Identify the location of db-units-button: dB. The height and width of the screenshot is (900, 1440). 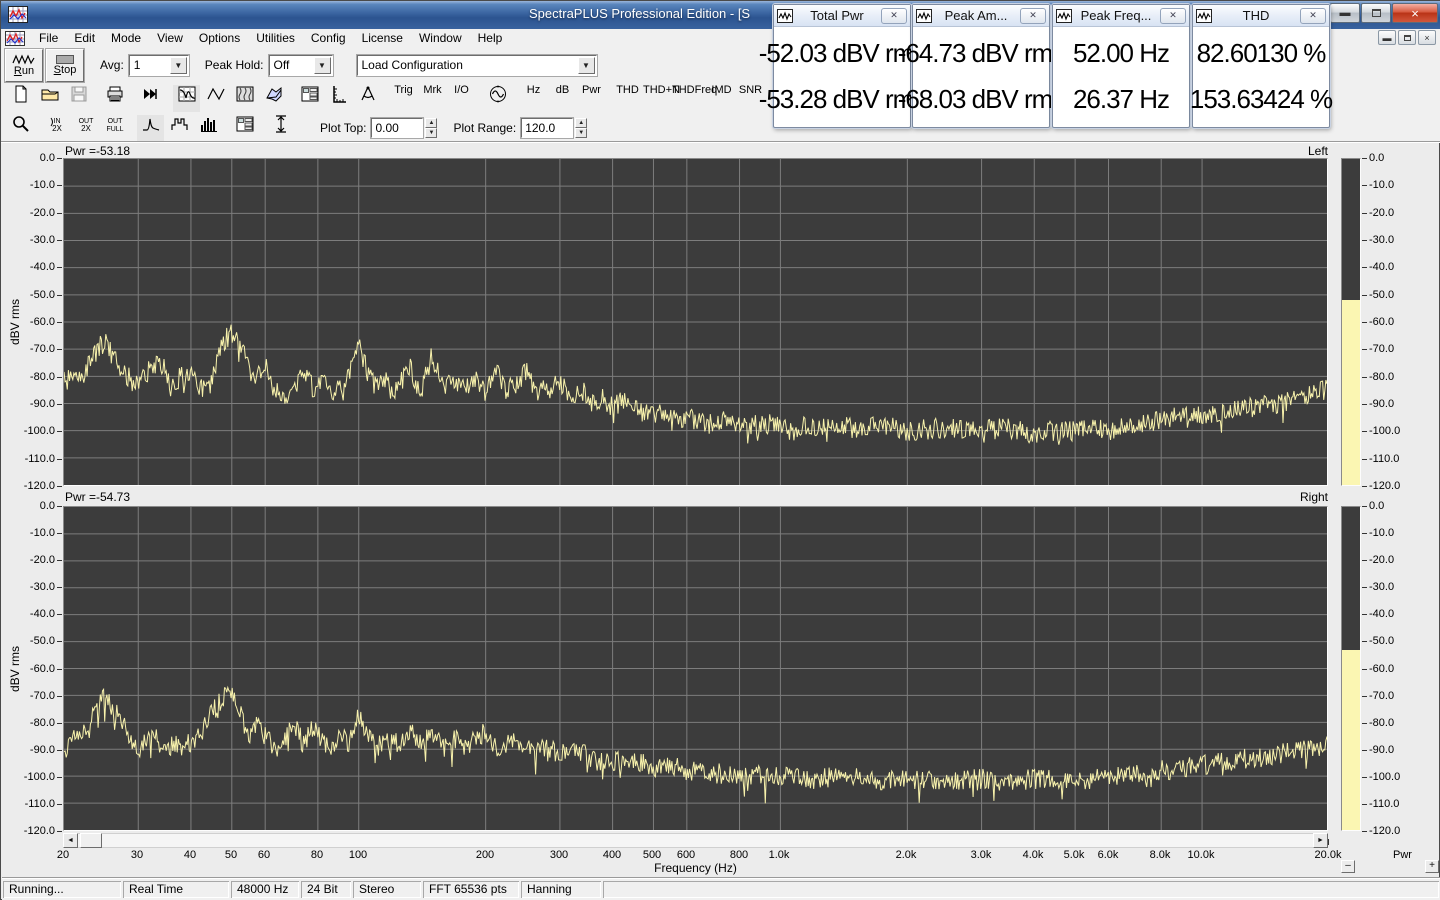
(562, 98).